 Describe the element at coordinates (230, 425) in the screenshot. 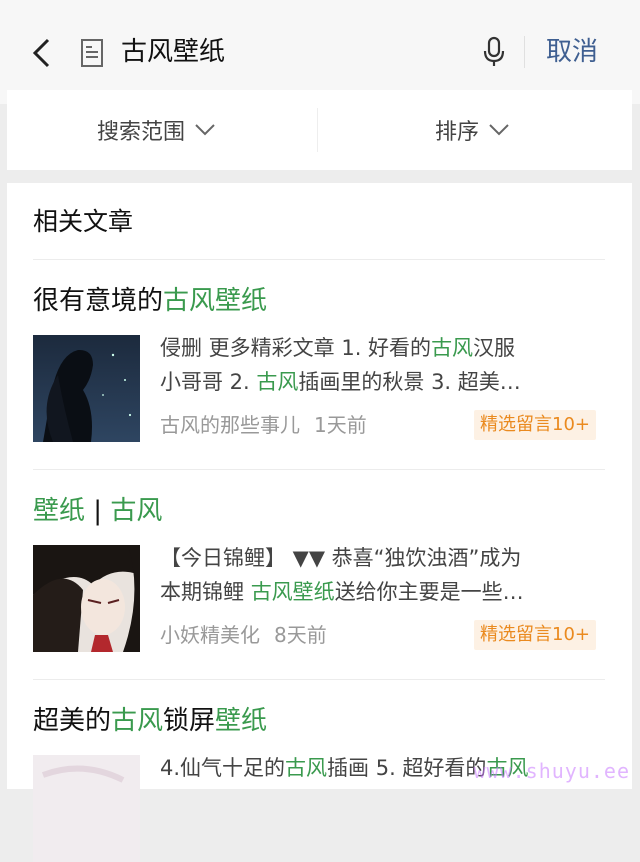

I see `article-source: 古风的那些事儿` at that location.